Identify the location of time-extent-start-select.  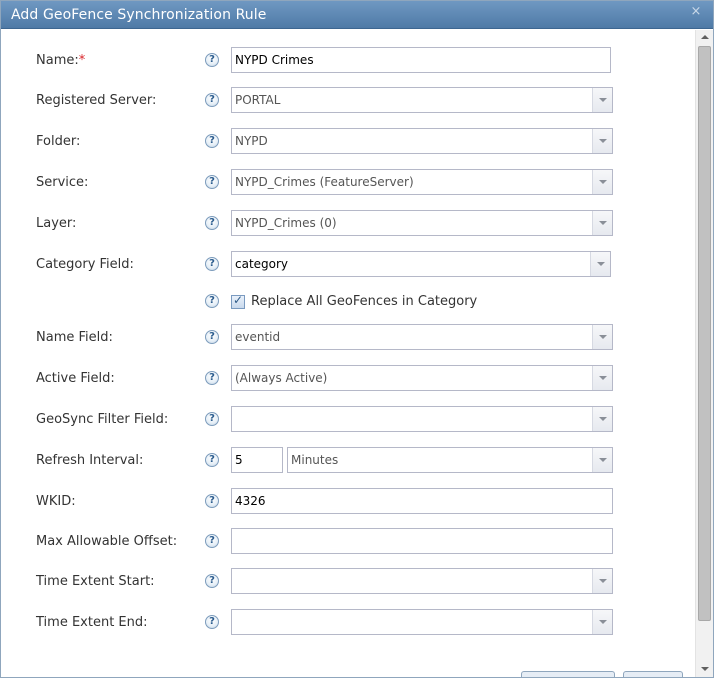
(422, 581).